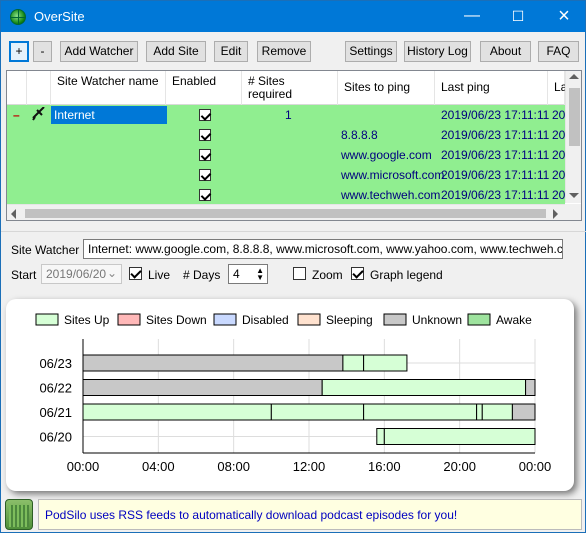  I want to click on history-log-button: History Log, so click(437, 51).